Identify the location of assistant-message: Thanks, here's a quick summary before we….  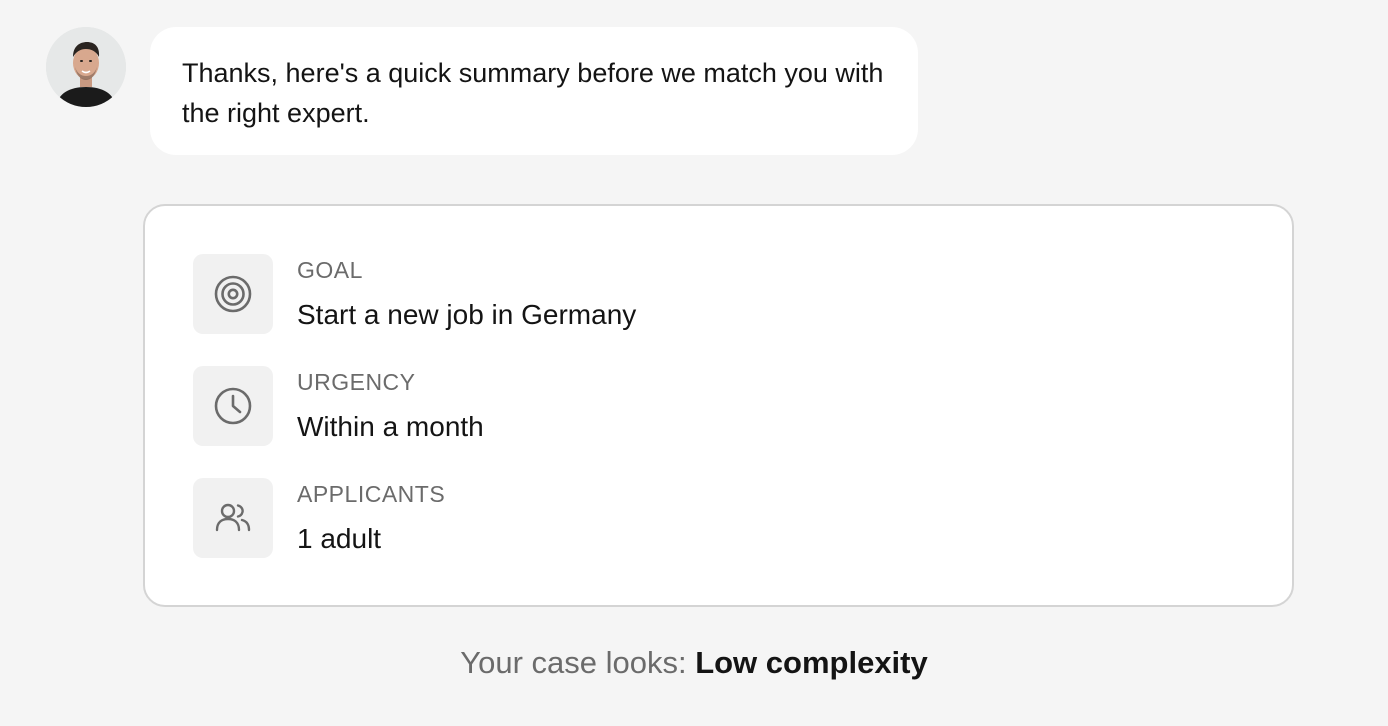
(482, 91).